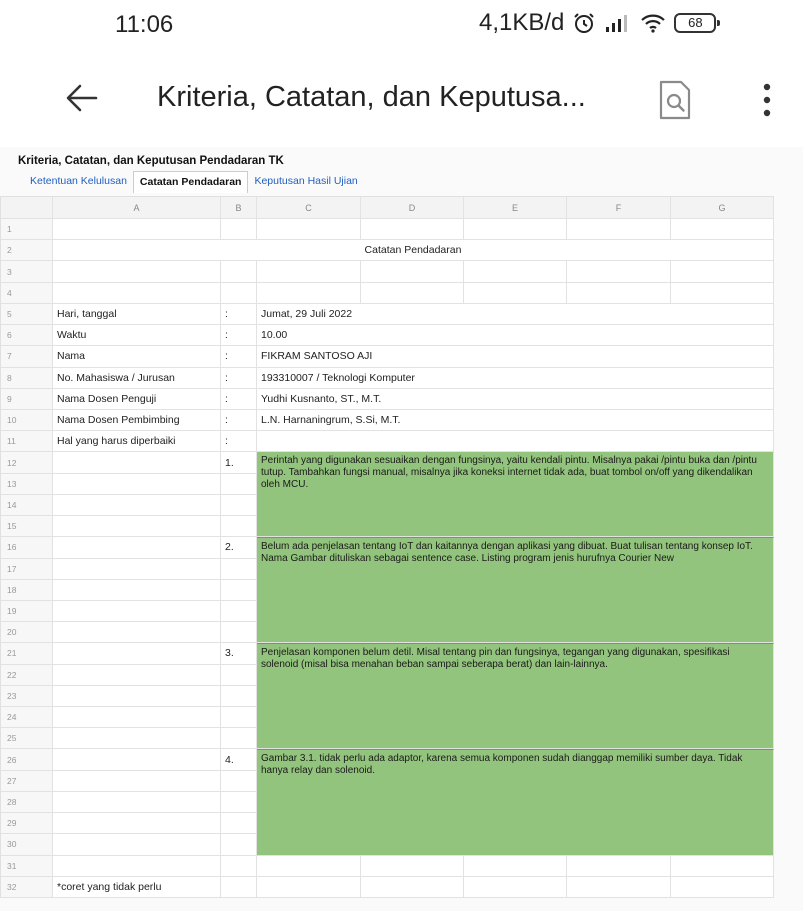 The image size is (803, 911). Describe the element at coordinates (27, 781) in the screenshot. I see `row-number: 27` at that location.